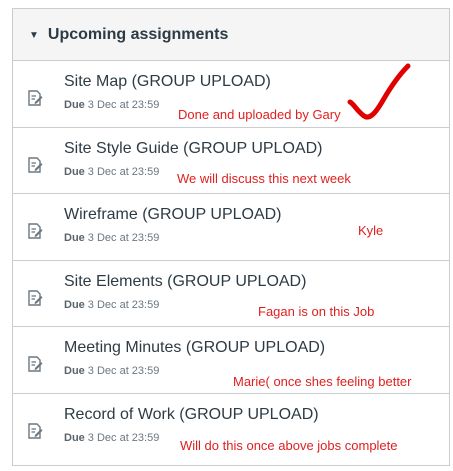 The image size is (453, 471). I want to click on assignment-title-link: Meeting Minutes (GROUP UPLOAD), so click(194, 348).